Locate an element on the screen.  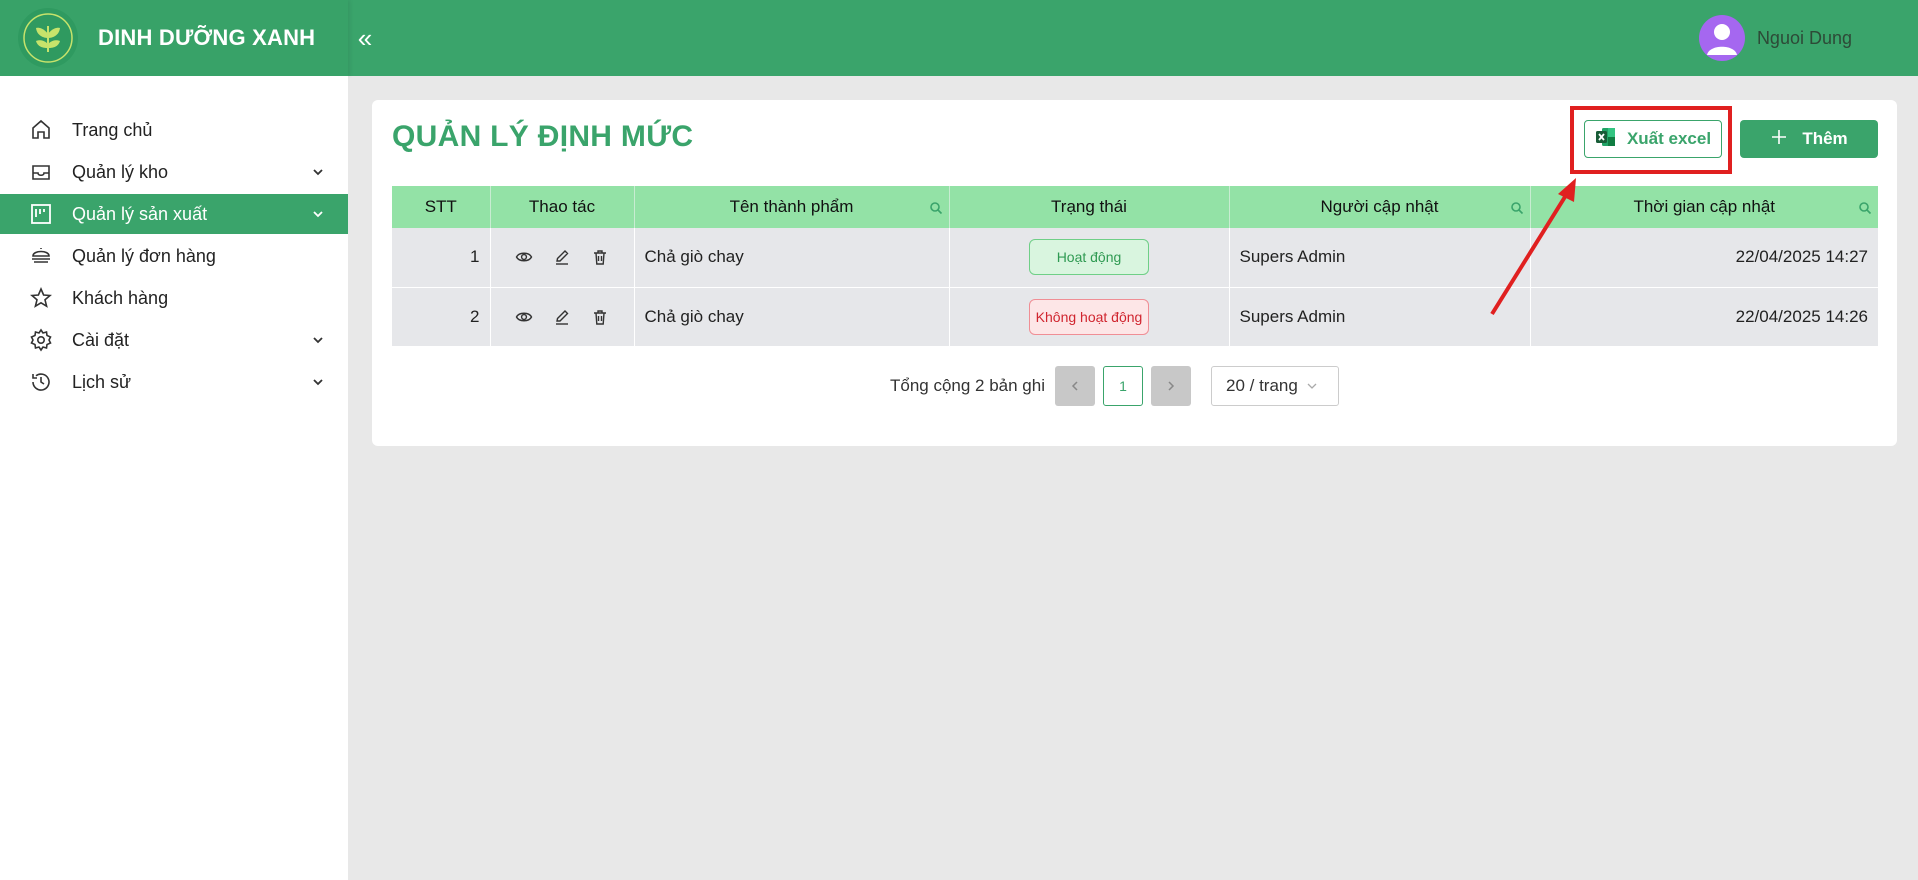
collapse-sidebar-button: « is located at coordinates (365, 38).